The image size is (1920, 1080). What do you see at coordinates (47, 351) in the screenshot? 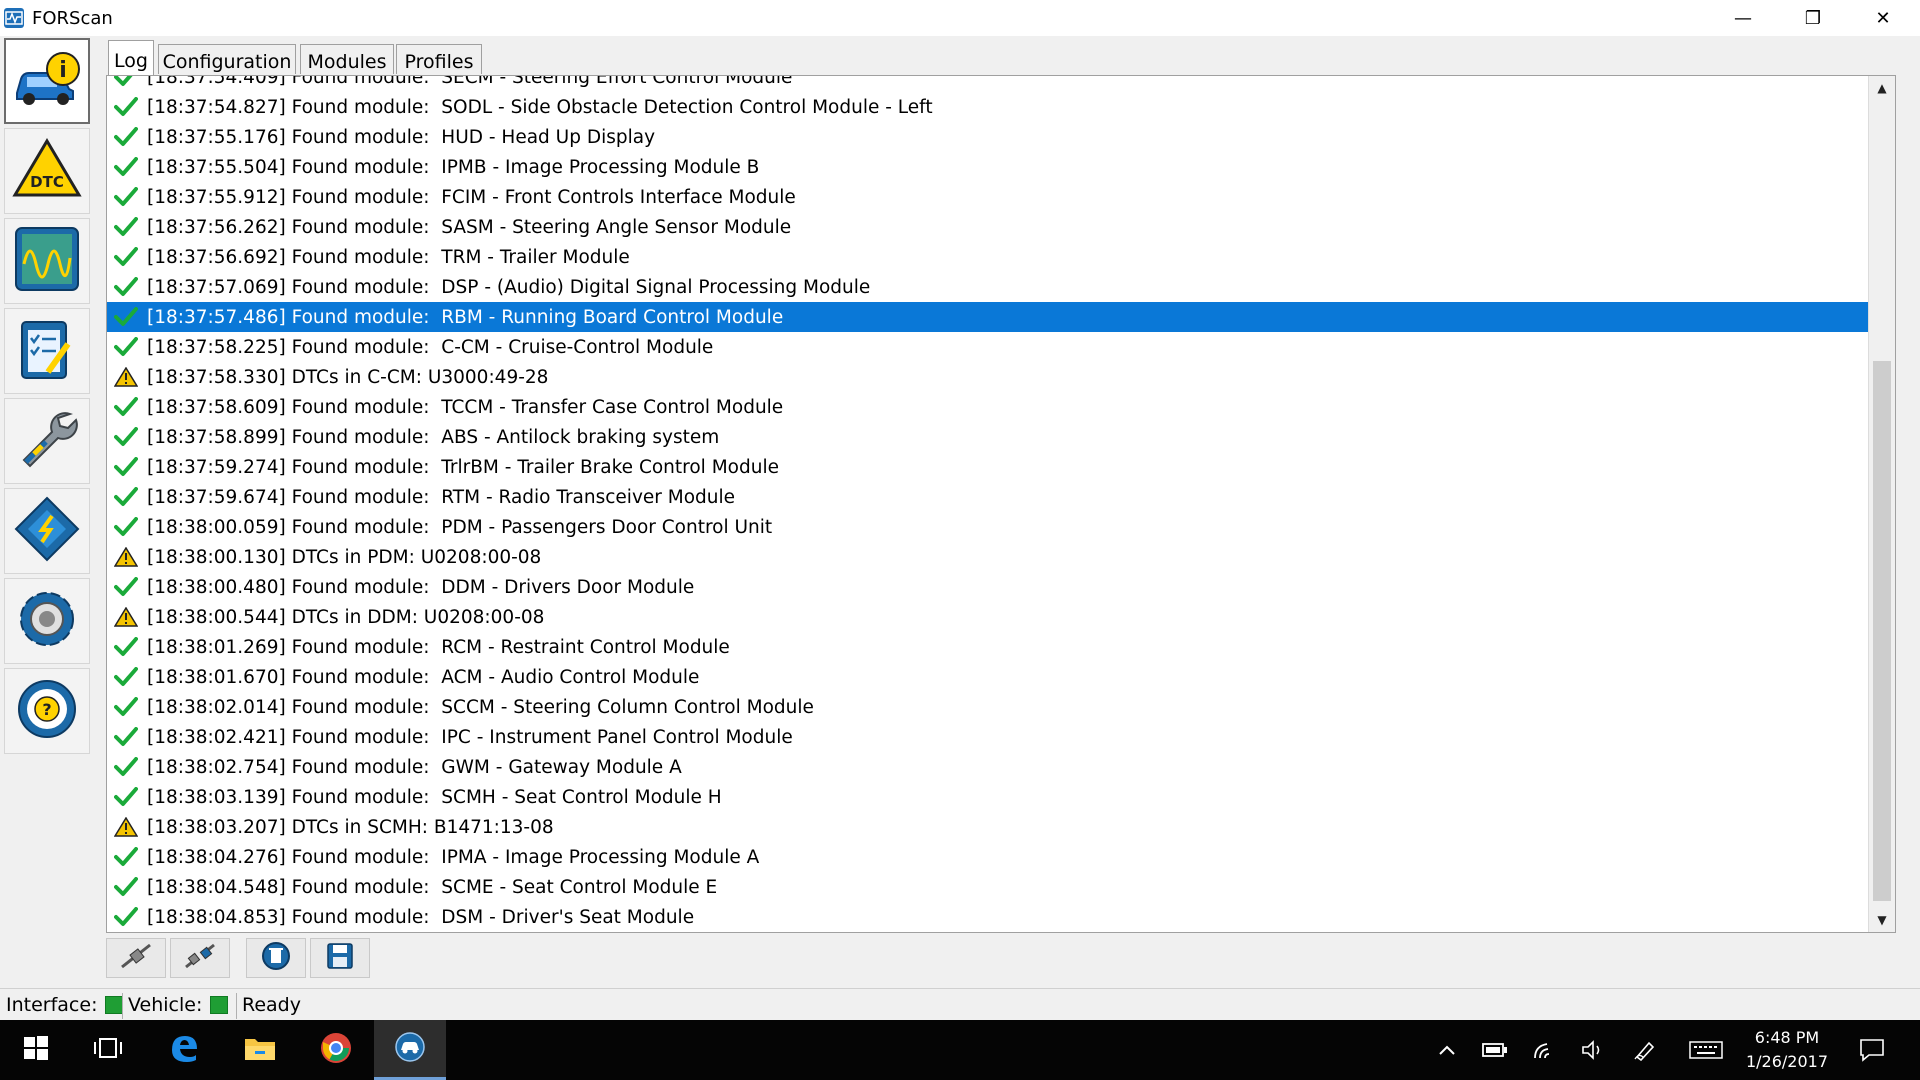
I see `service-functions-button` at bounding box center [47, 351].